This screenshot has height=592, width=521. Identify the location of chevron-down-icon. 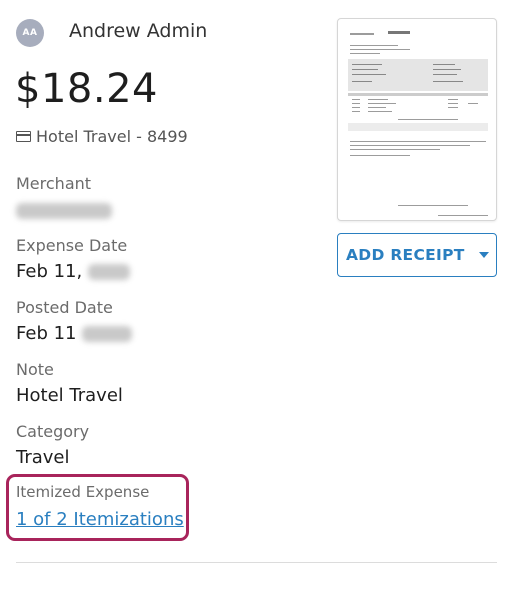
(483, 255).